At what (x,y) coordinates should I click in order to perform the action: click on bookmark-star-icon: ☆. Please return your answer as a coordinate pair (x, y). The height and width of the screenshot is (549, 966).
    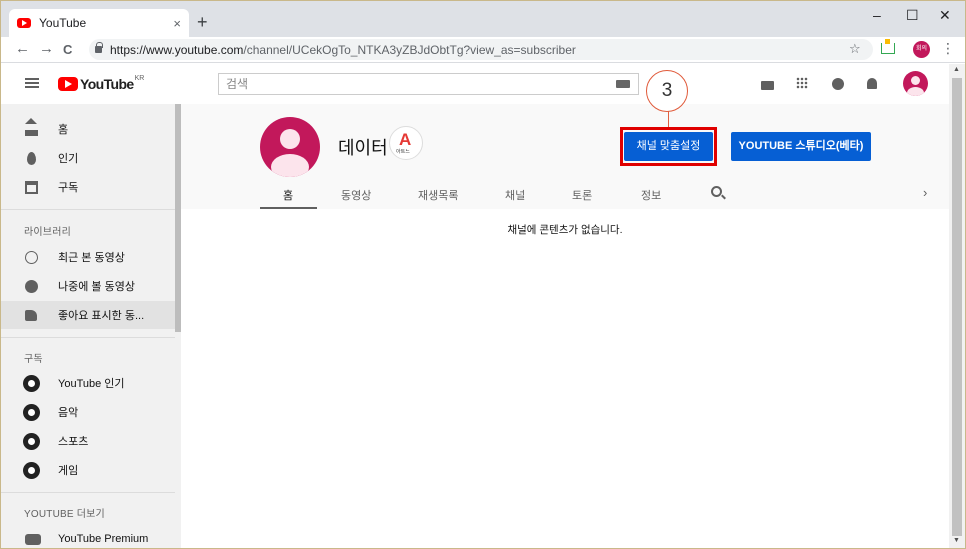
    Looking at the image, I should click on (855, 49).